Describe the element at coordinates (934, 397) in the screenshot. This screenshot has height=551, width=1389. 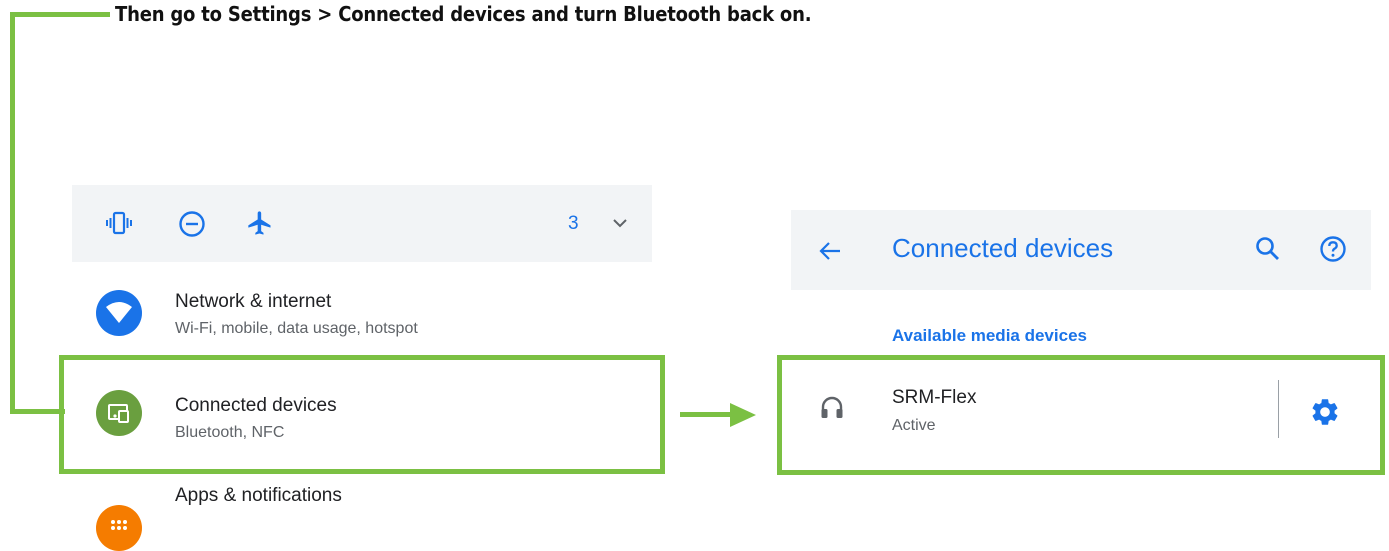
I see `device-name: SRM-Flex` at that location.